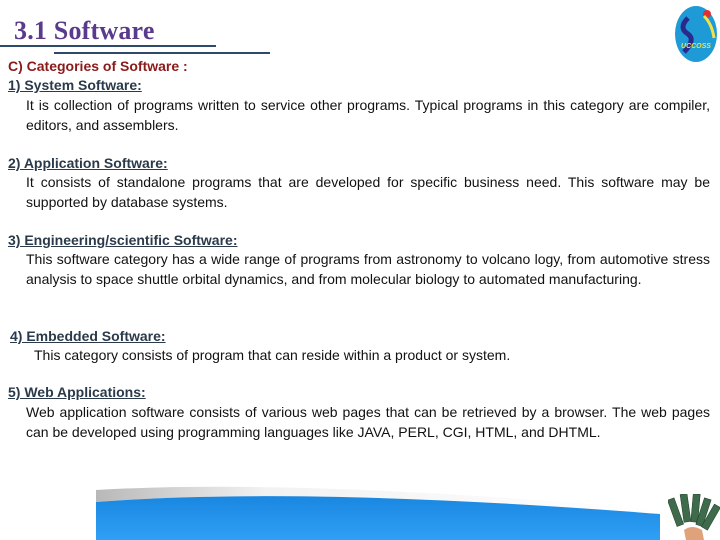 The width and height of the screenshot is (720, 540). I want to click on institution-logo-icon: UCCOSS, so click(696, 34).